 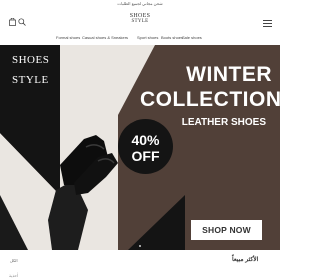 I want to click on announcement-bar: شحن مجاني لجميع الطلبات, so click(x=140, y=4).